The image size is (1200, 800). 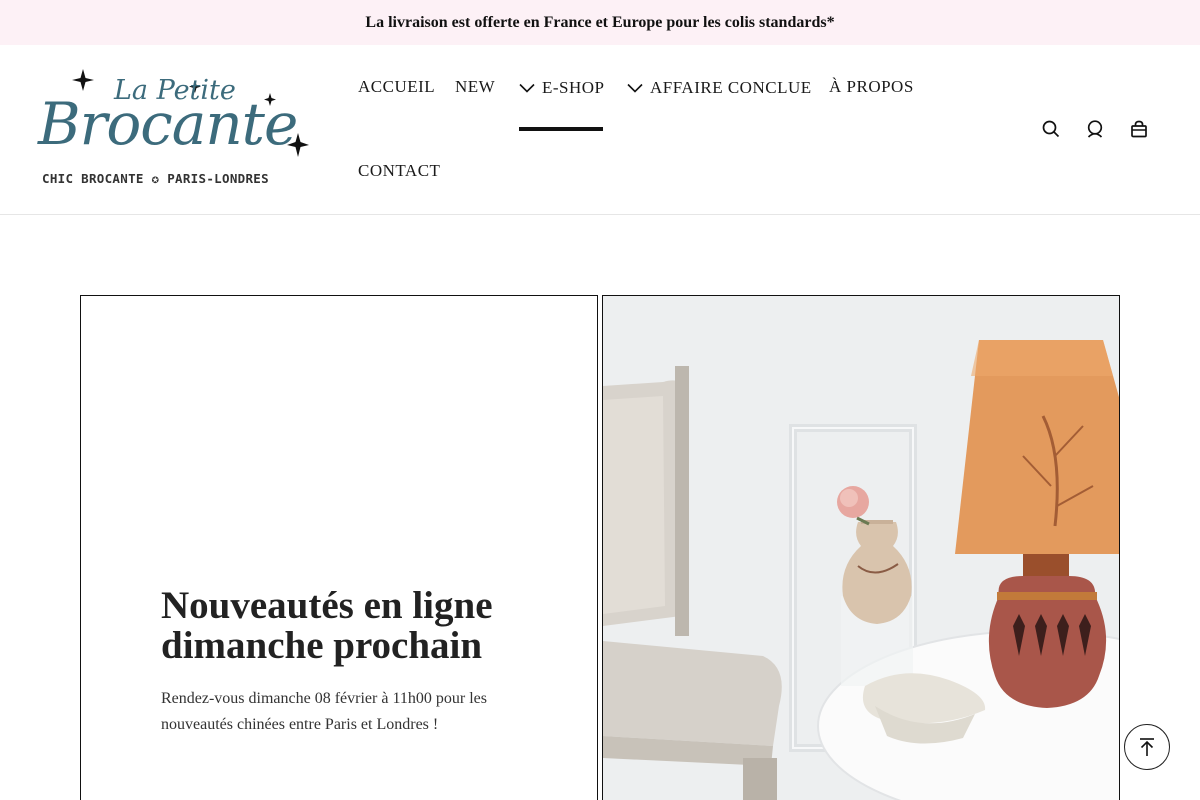 I want to click on back-to-top-button, so click(x=1147, y=747).